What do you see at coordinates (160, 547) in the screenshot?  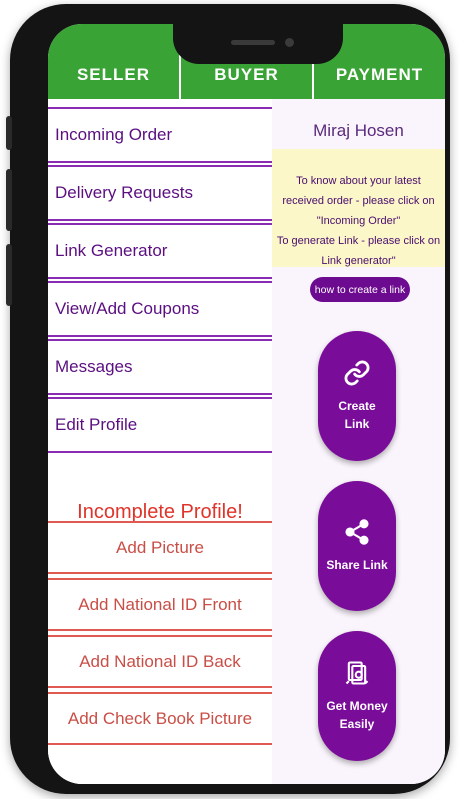 I see `add-picture-button: Add Picture` at bounding box center [160, 547].